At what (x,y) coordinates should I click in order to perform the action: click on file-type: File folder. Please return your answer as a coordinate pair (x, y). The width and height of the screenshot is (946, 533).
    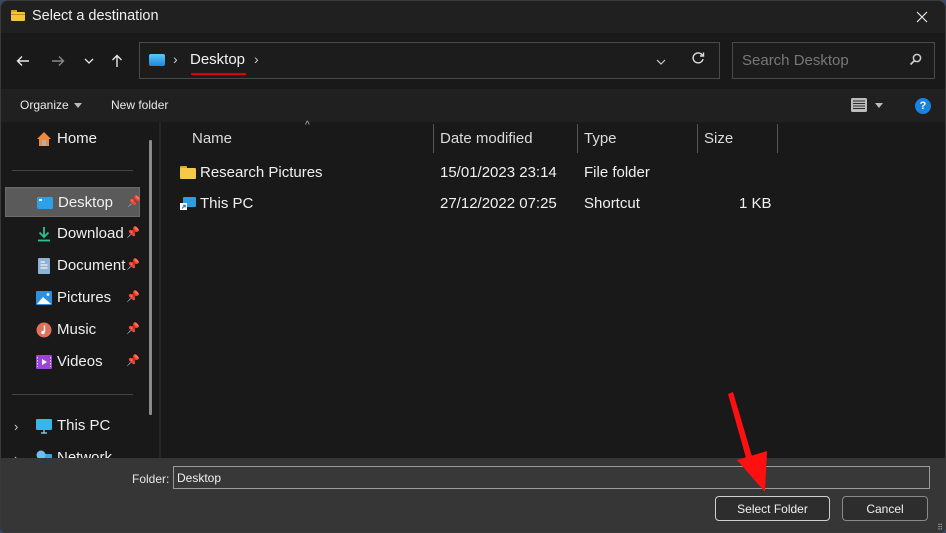
    Looking at the image, I should click on (617, 172).